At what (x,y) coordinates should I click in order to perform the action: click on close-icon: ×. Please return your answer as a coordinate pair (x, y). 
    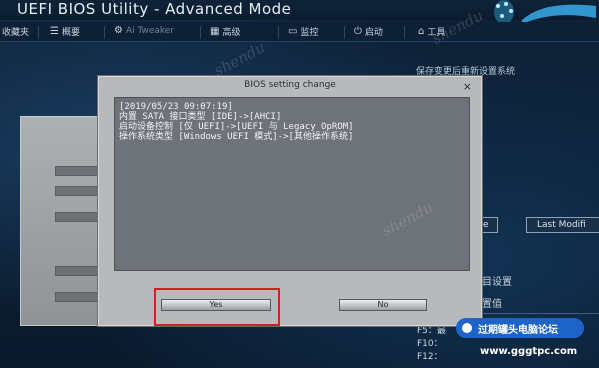
    Looking at the image, I should click on (467, 86).